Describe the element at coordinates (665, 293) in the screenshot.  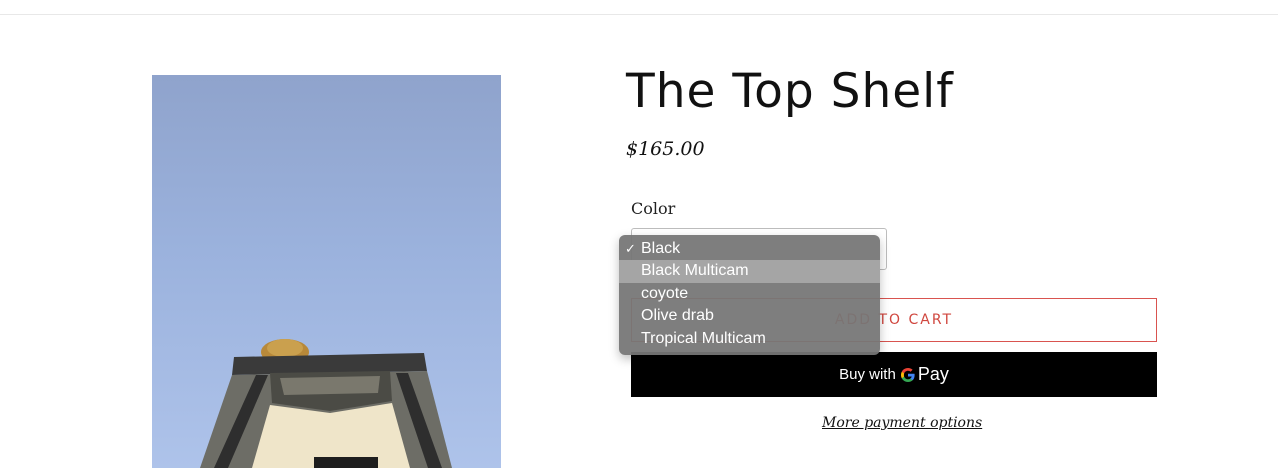
I see `dropdown-option-label: coyote` at that location.